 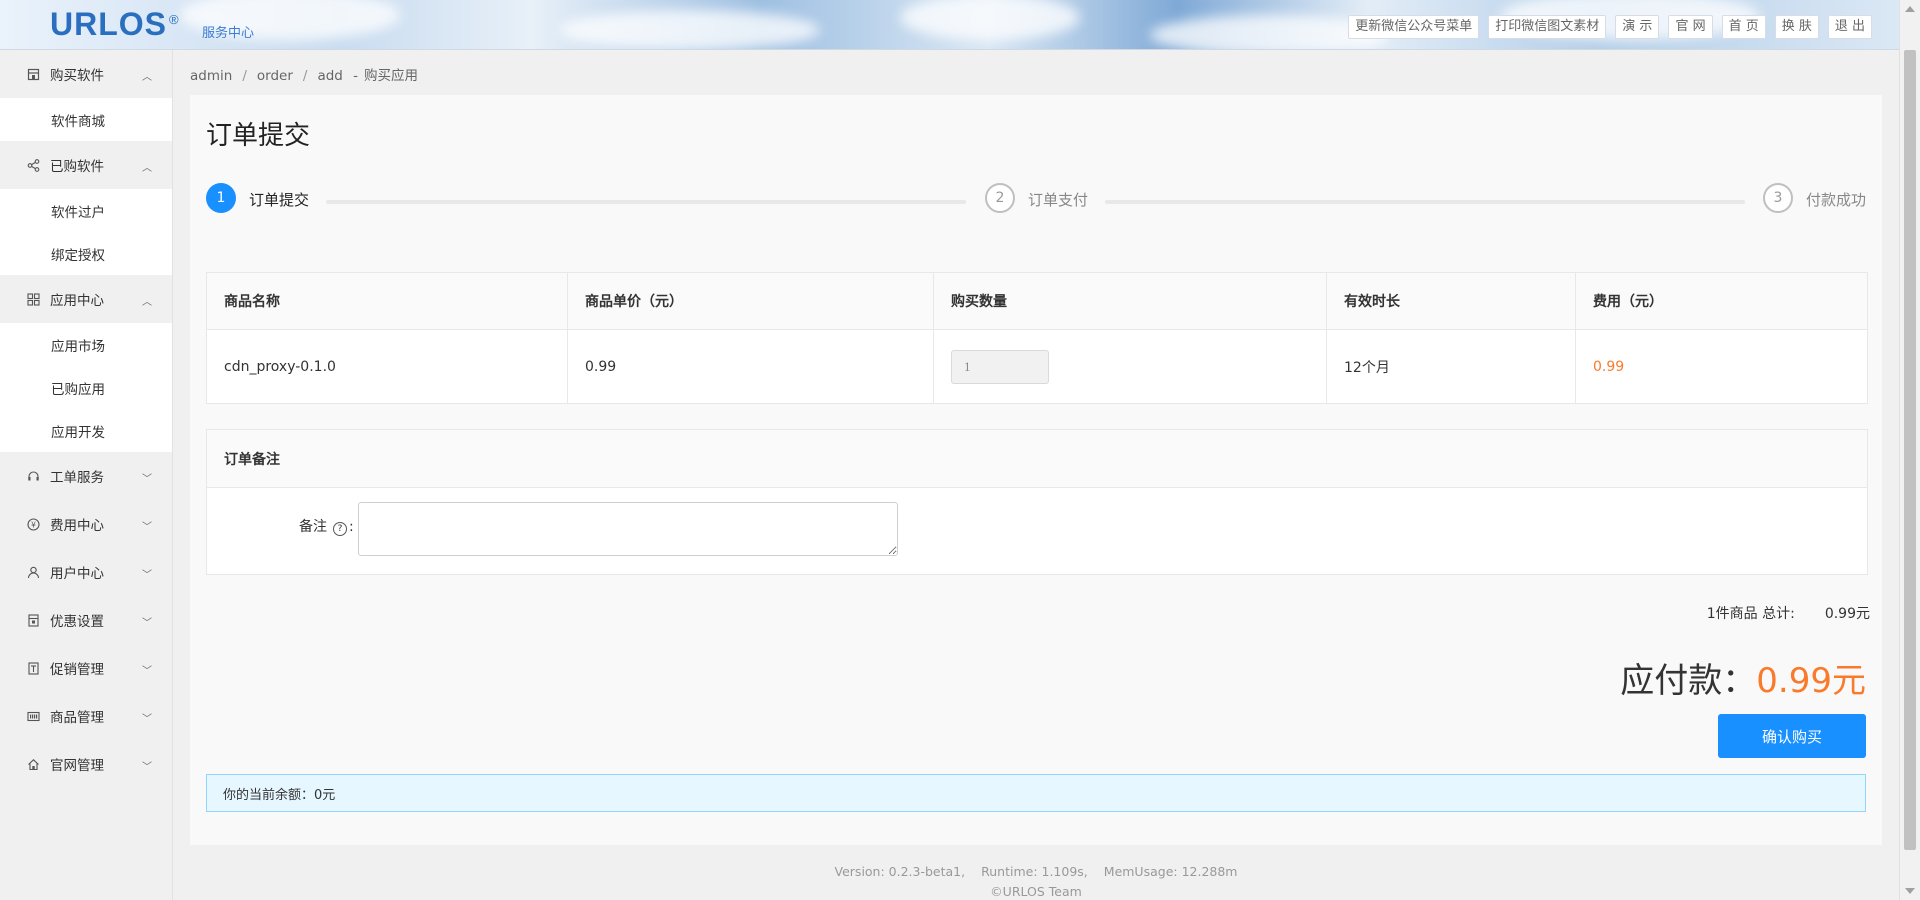 What do you see at coordinates (86, 119) in the screenshot?
I see `sidebar-item-software-store: 软件商城` at bounding box center [86, 119].